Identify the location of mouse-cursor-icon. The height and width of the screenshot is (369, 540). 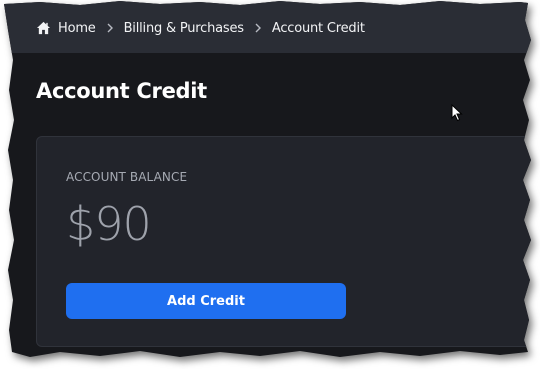
(457, 113).